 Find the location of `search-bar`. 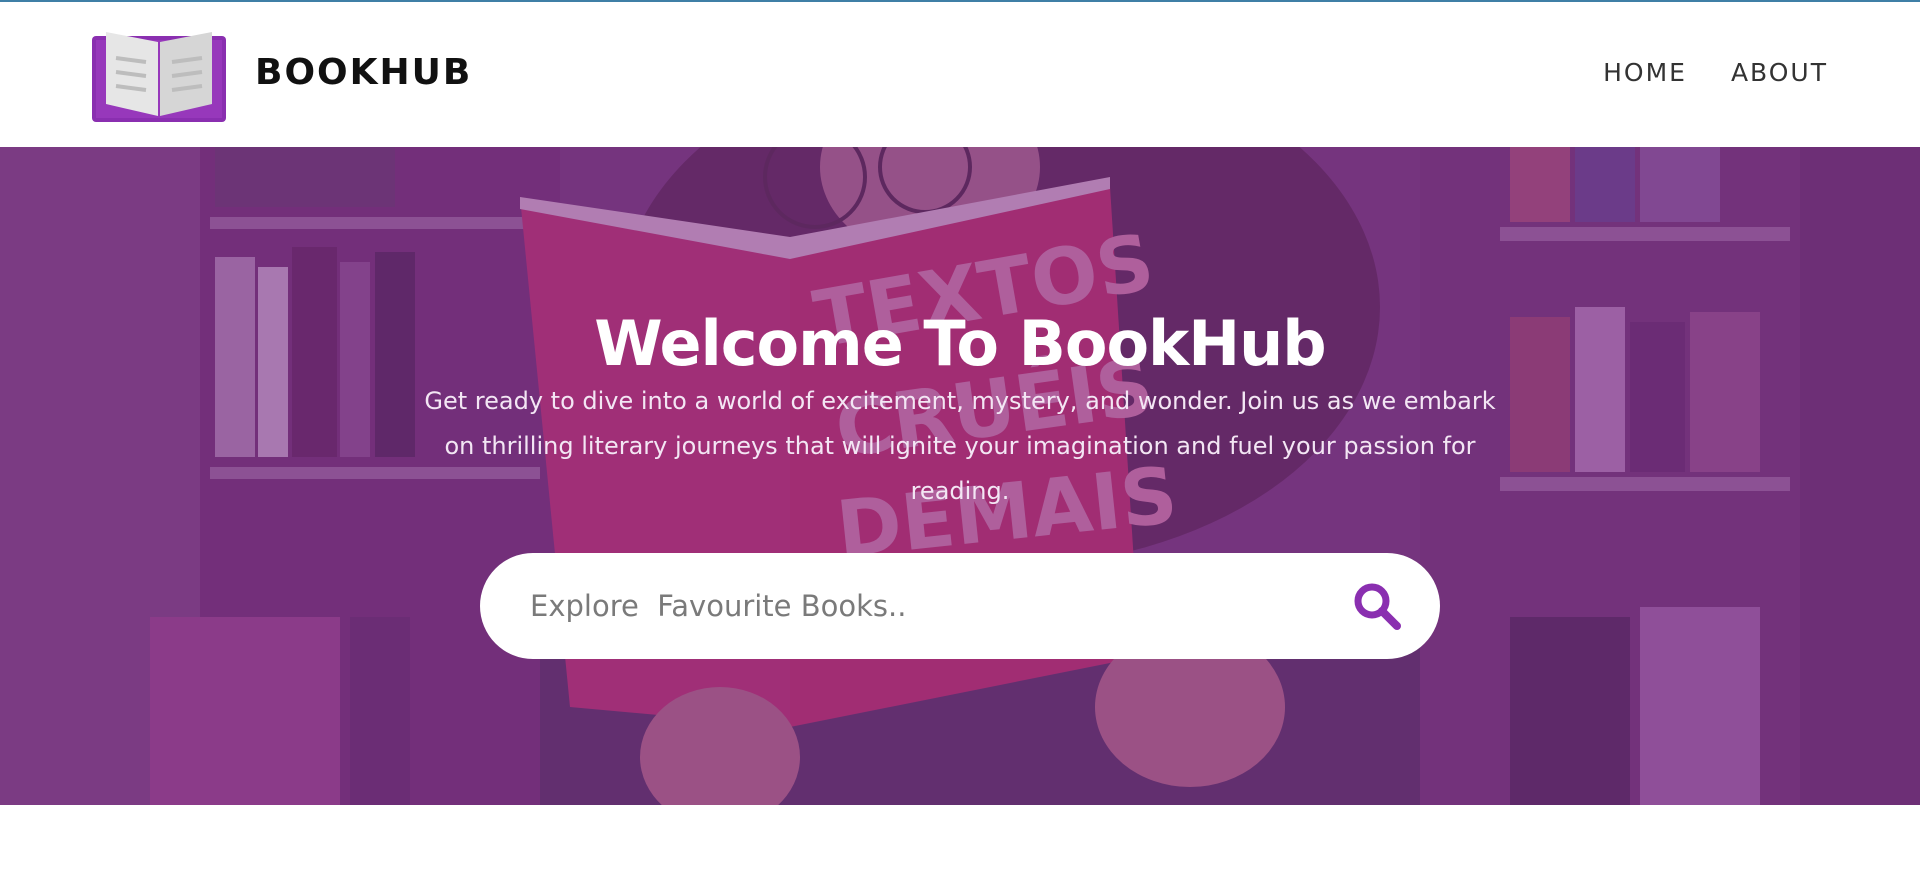

search-bar is located at coordinates (960, 606).